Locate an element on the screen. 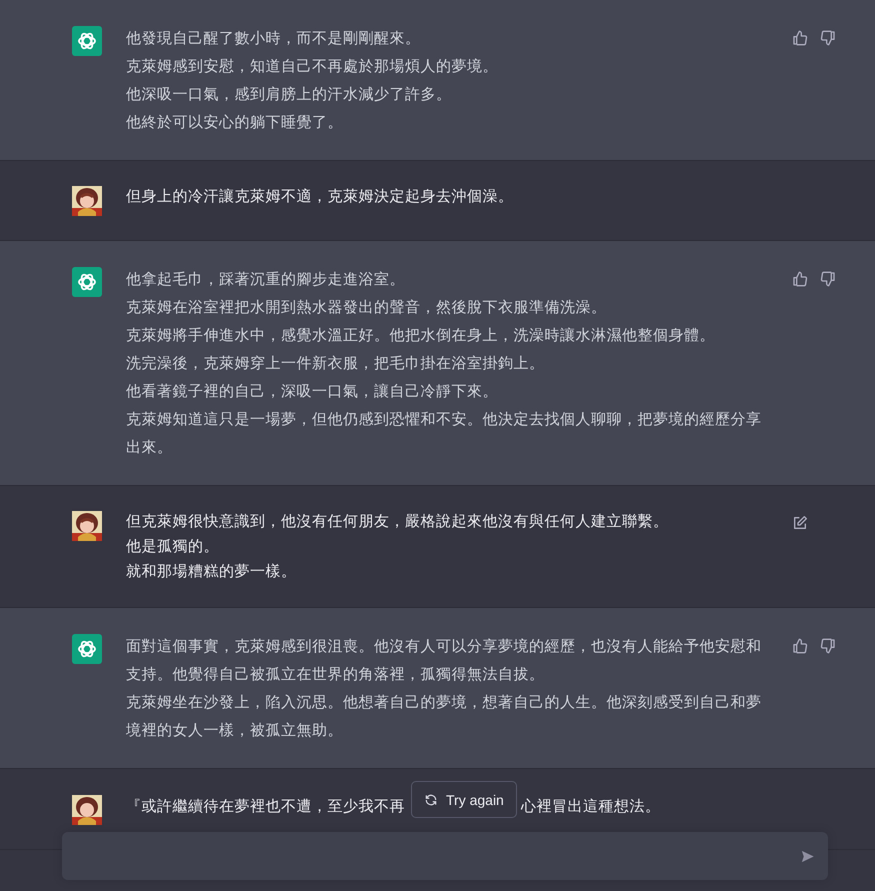 The width and height of the screenshot is (875, 891). message-text: 『或許繼續待在夢裡也不遭，至少我不再 is located at coordinates (266, 806).